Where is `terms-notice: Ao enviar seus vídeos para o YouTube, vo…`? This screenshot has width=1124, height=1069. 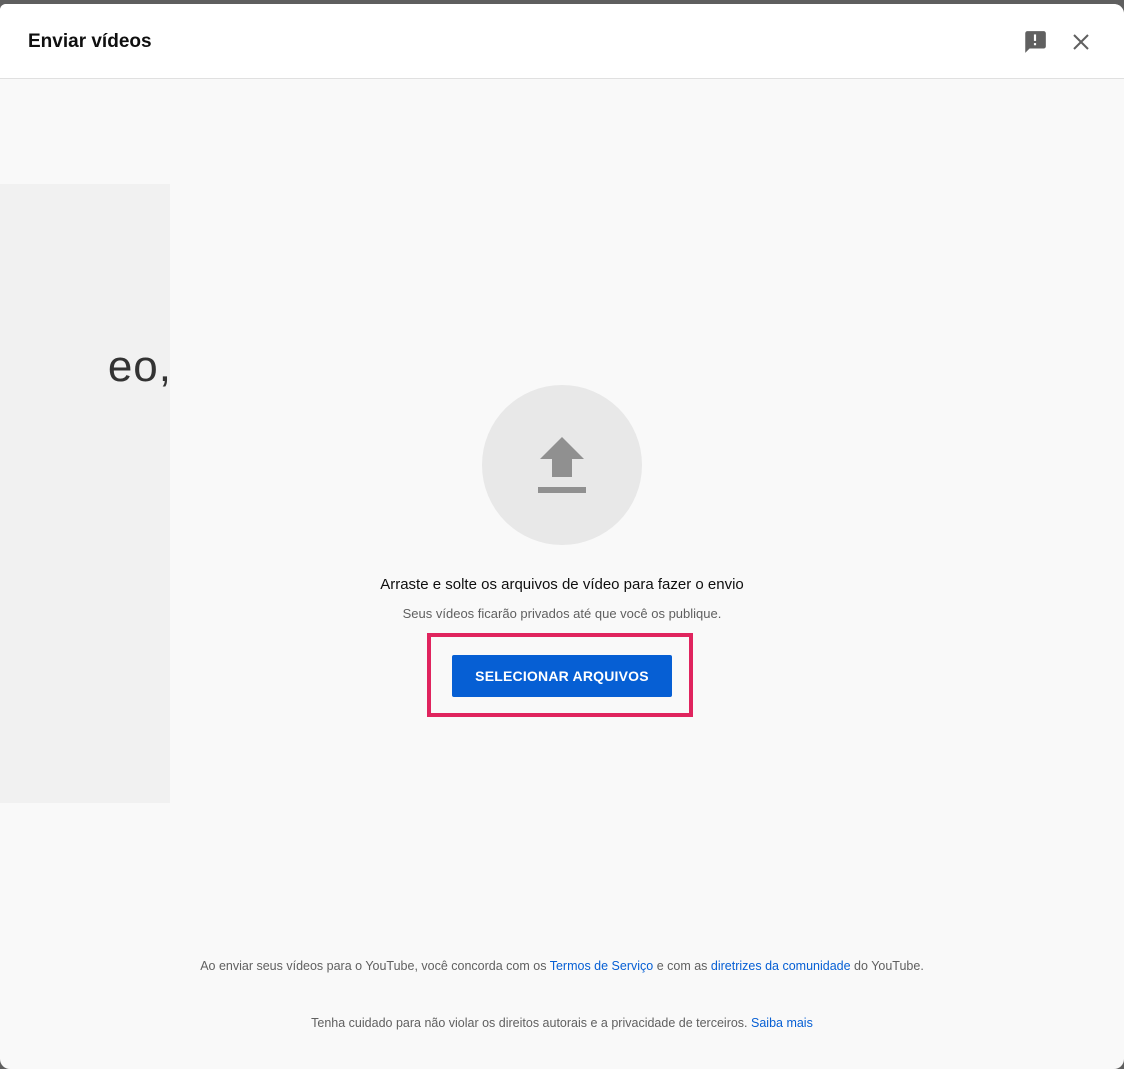
terms-notice: Ao enviar seus vídeos para o YouTube, vo… is located at coordinates (562, 966).